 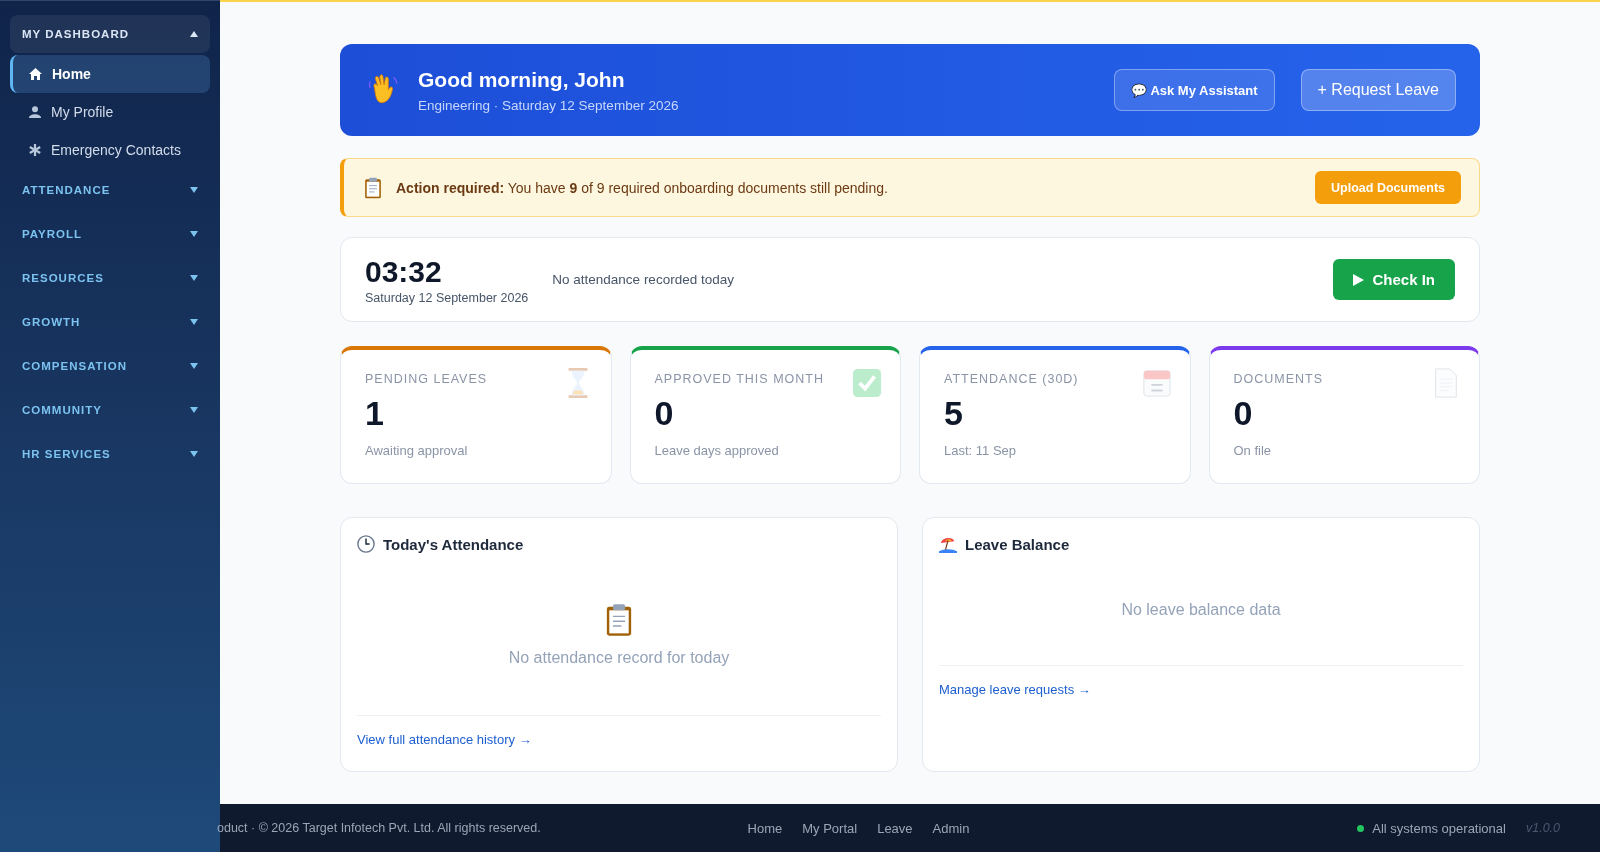 What do you see at coordinates (110, 454) in the screenshot?
I see `sidebar-section-header: HR SERVICES` at bounding box center [110, 454].